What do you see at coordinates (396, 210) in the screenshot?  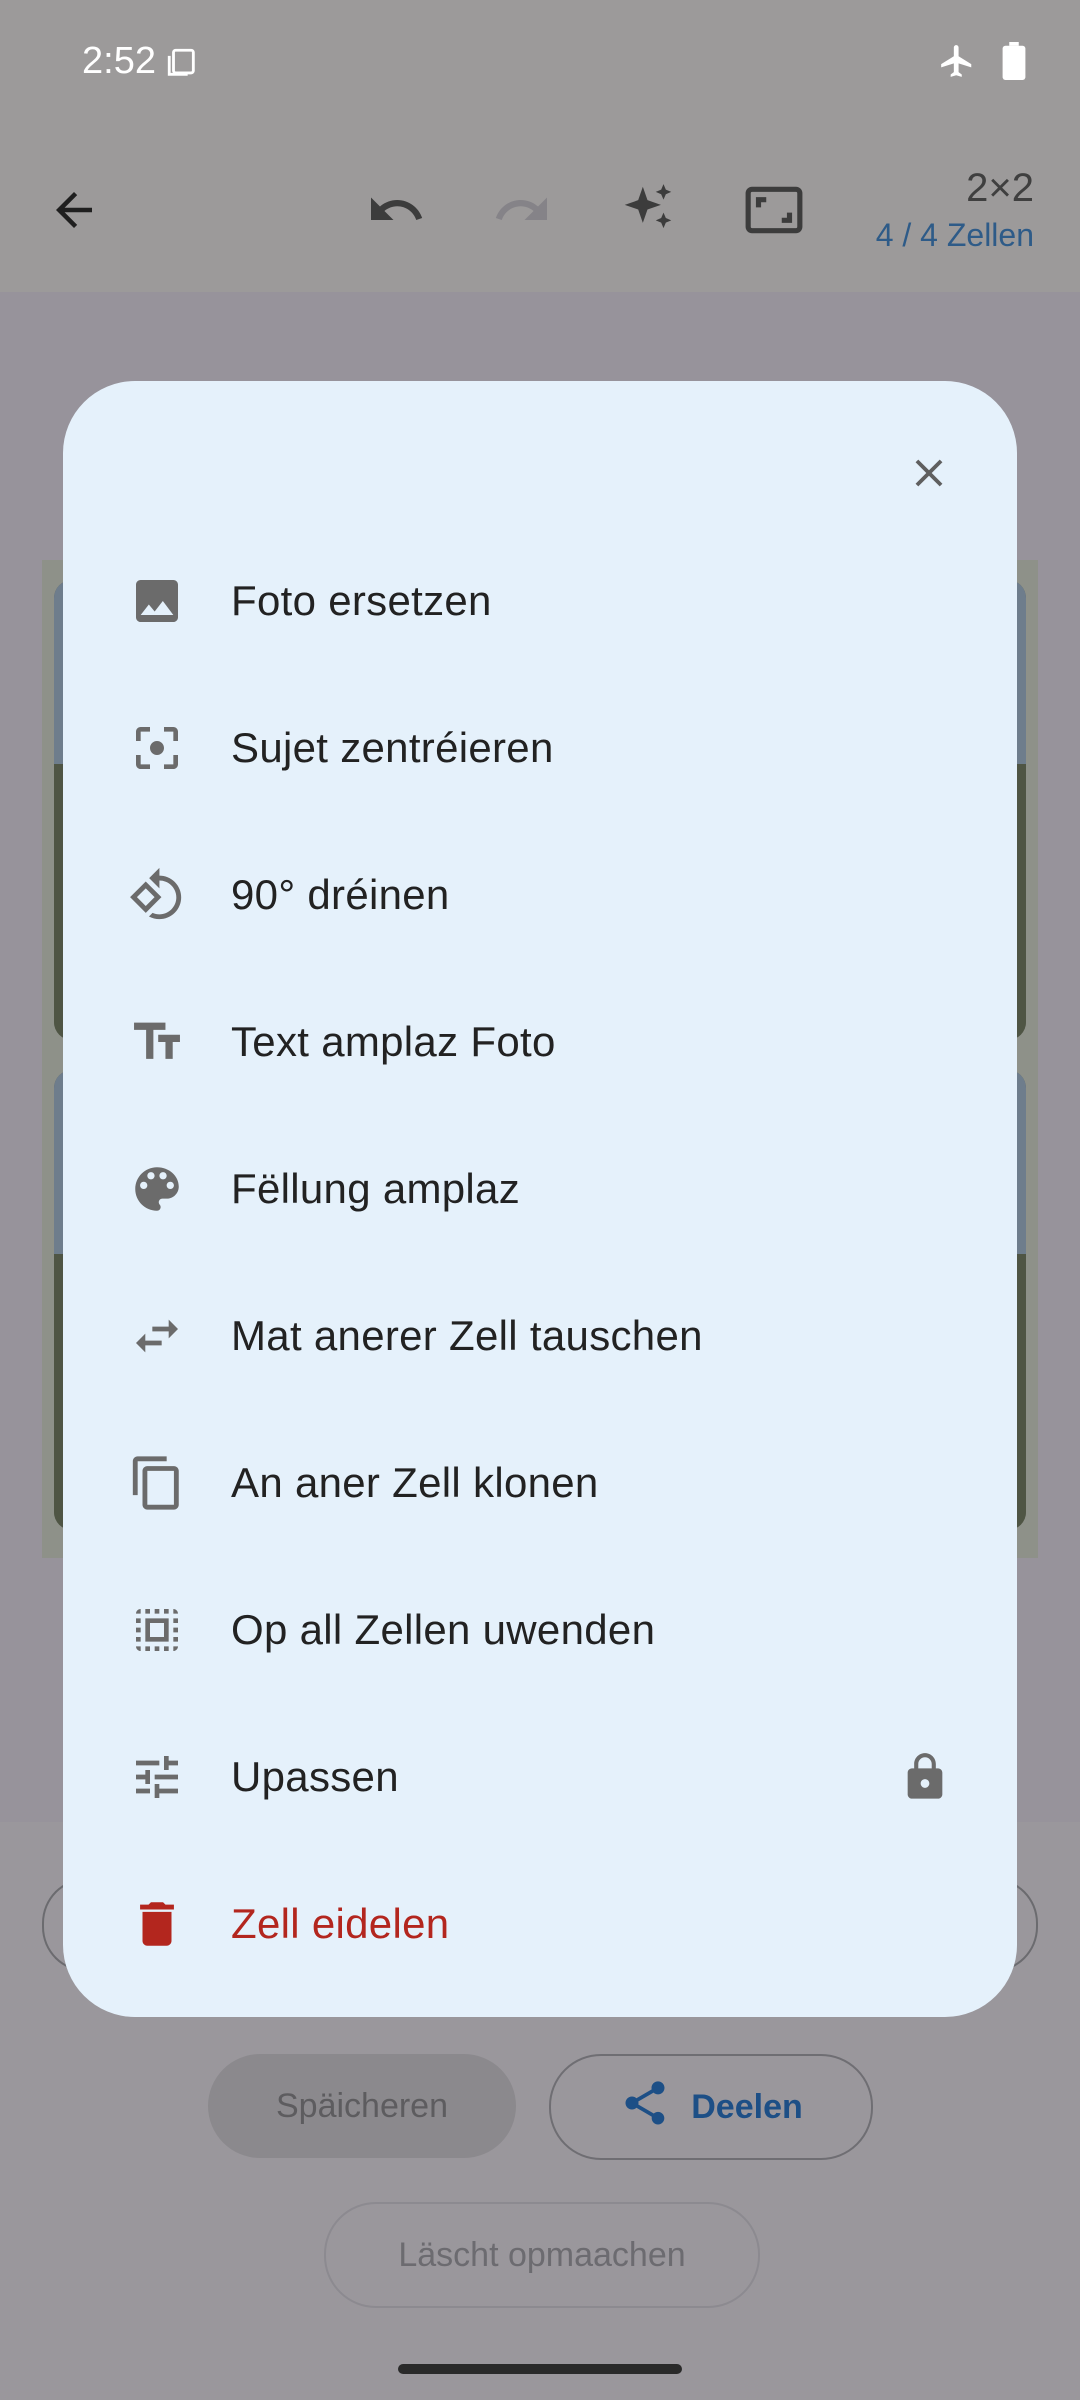 I see `undo-icon` at bounding box center [396, 210].